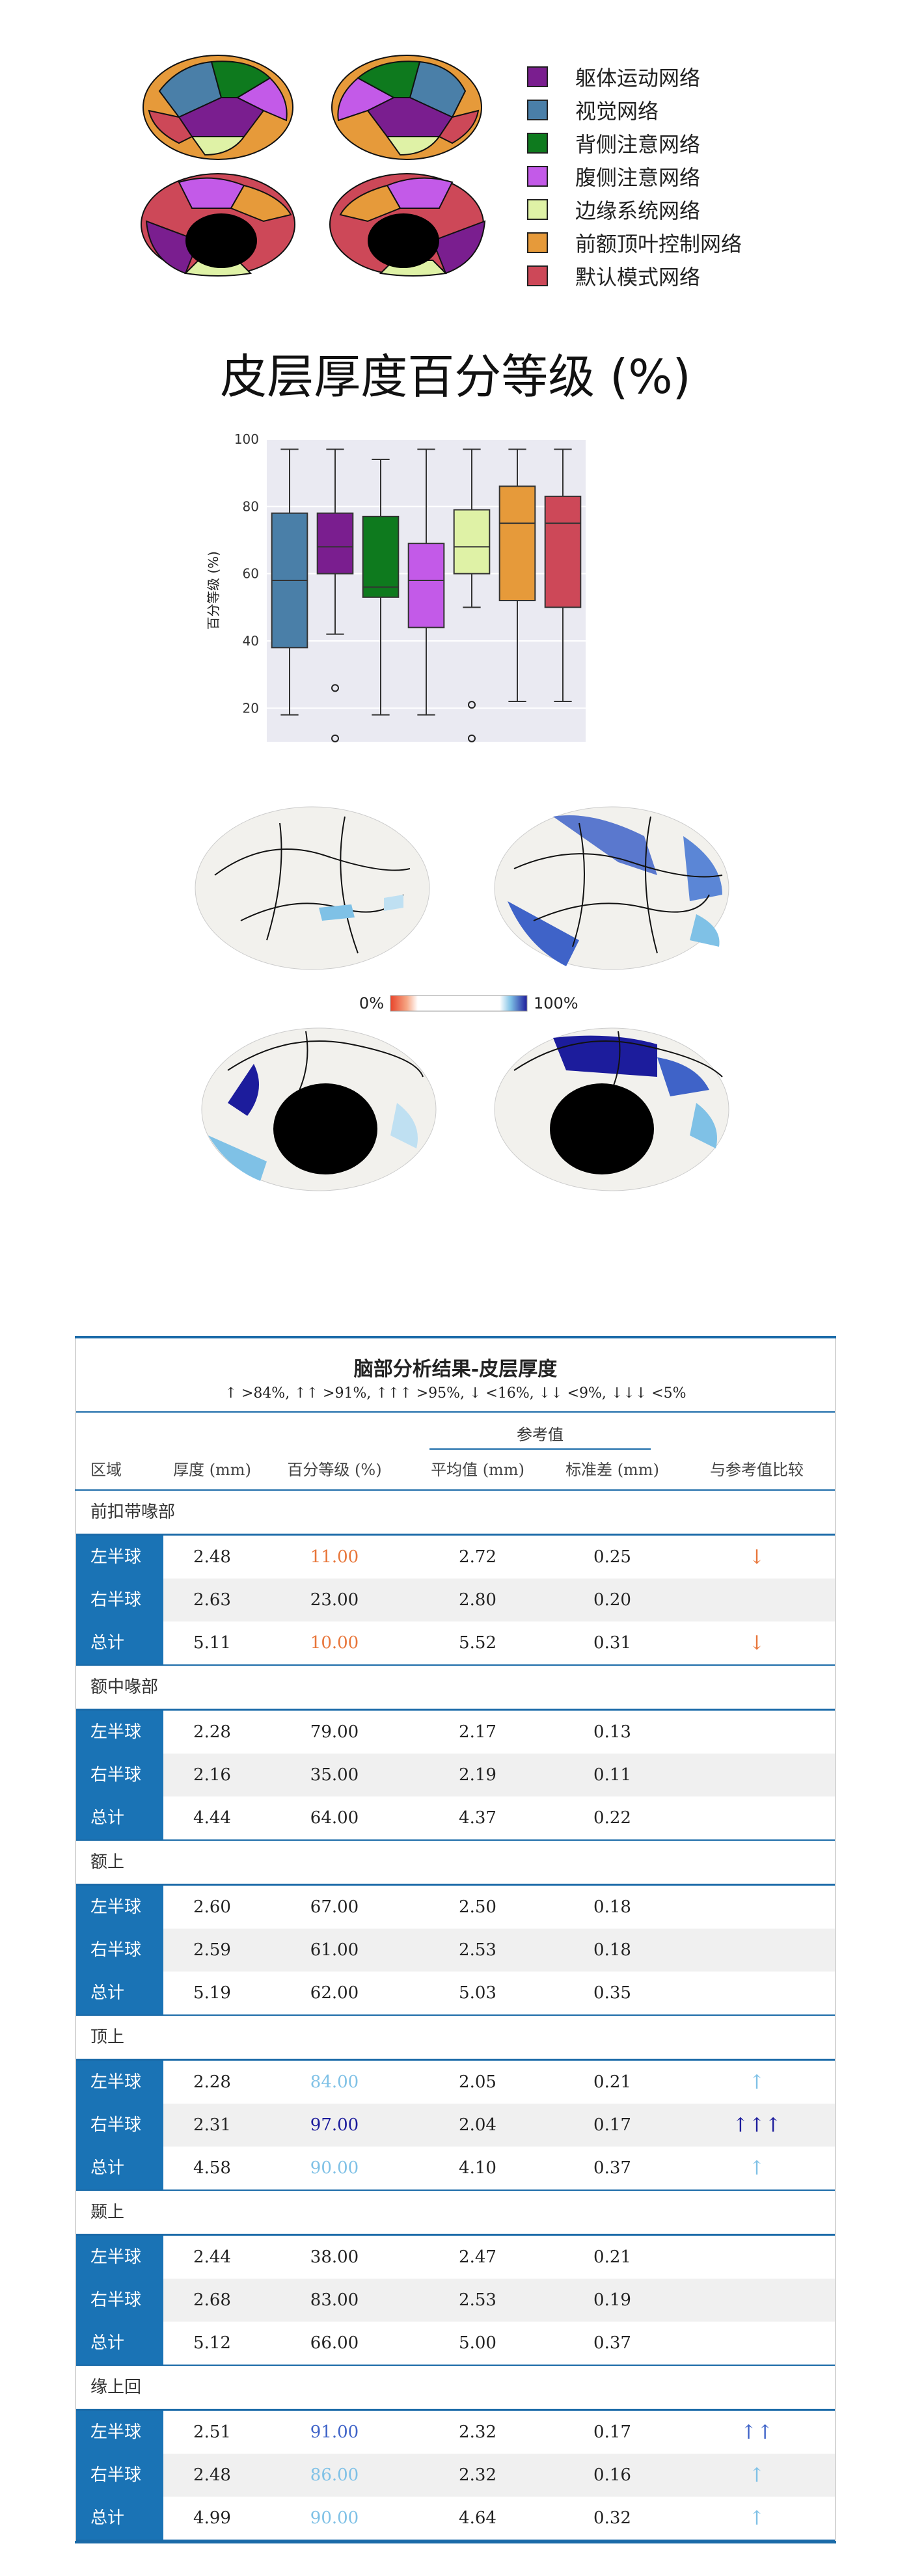 This screenshot has width=911, height=2576. What do you see at coordinates (477, 1818) in the screenshot?
I see `mean-cell: 4.37` at bounding box center [477, 1818].